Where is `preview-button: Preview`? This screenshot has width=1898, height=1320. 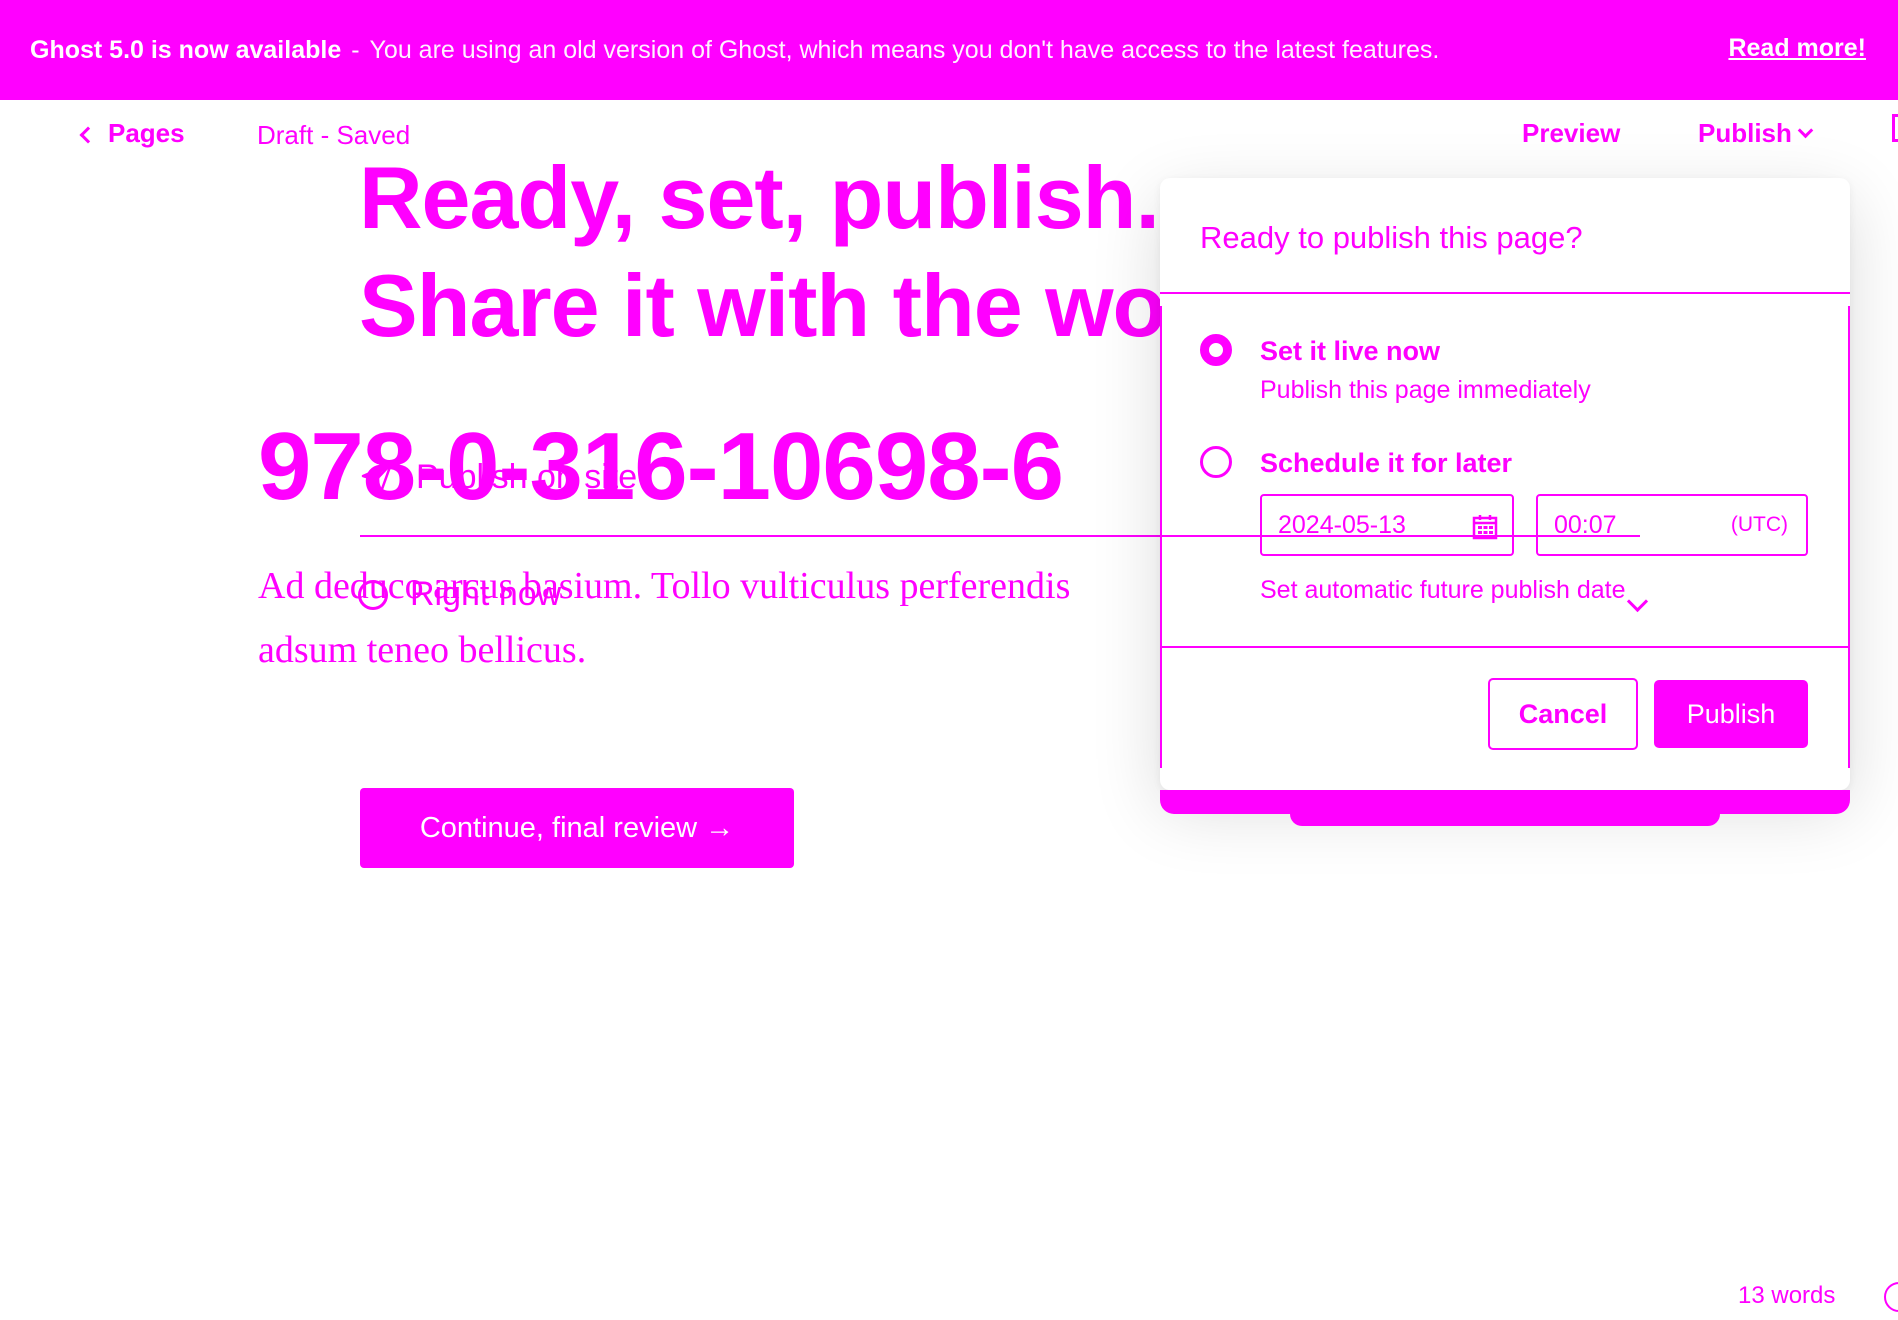 preview-button: Preview is located at coordinates (1571, 133).